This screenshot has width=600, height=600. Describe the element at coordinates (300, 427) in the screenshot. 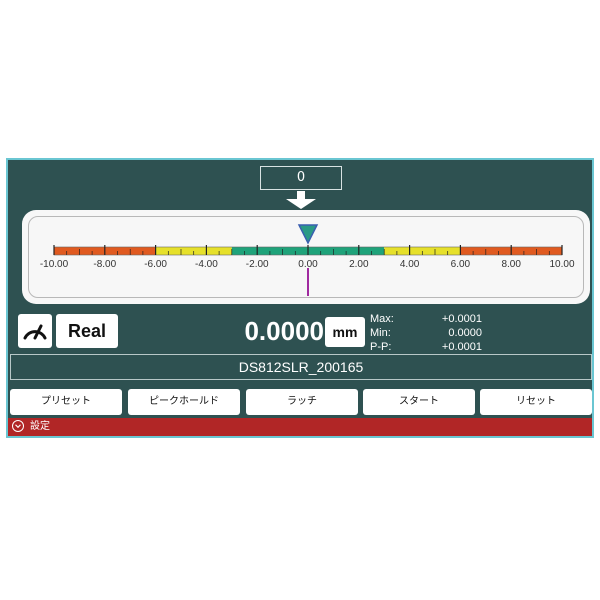

I see `settings-bar: 設定` at that location.